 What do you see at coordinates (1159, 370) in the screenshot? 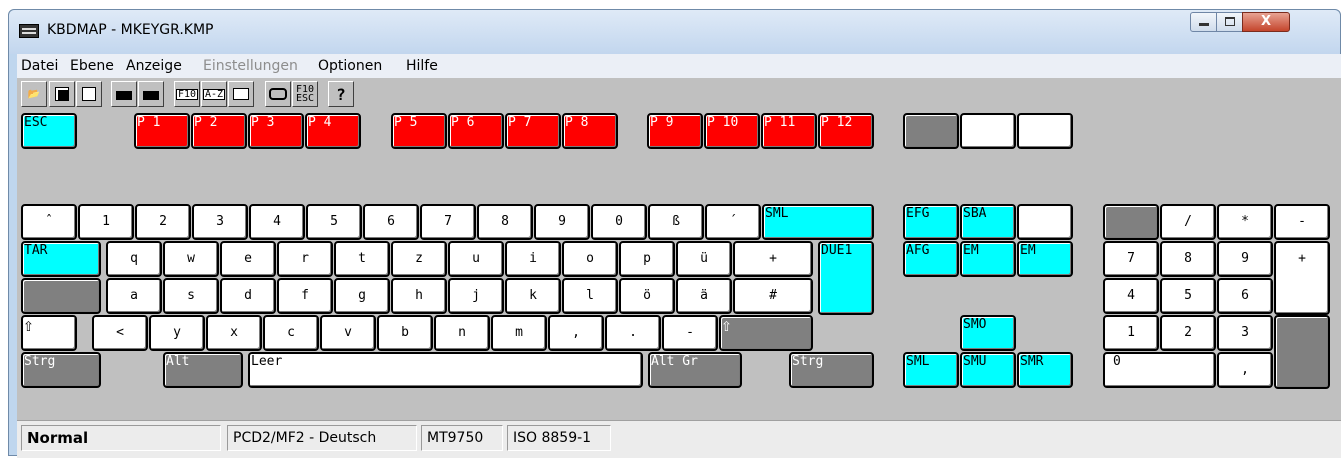
I see `key-num-0: 0` at bounding box center [1159, 370].